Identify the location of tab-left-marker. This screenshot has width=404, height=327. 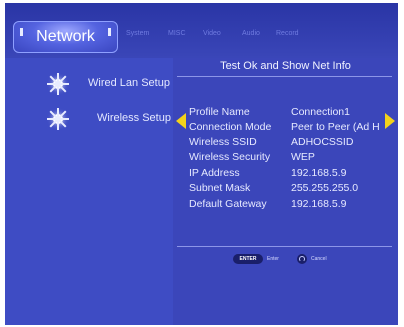
(21, 32).